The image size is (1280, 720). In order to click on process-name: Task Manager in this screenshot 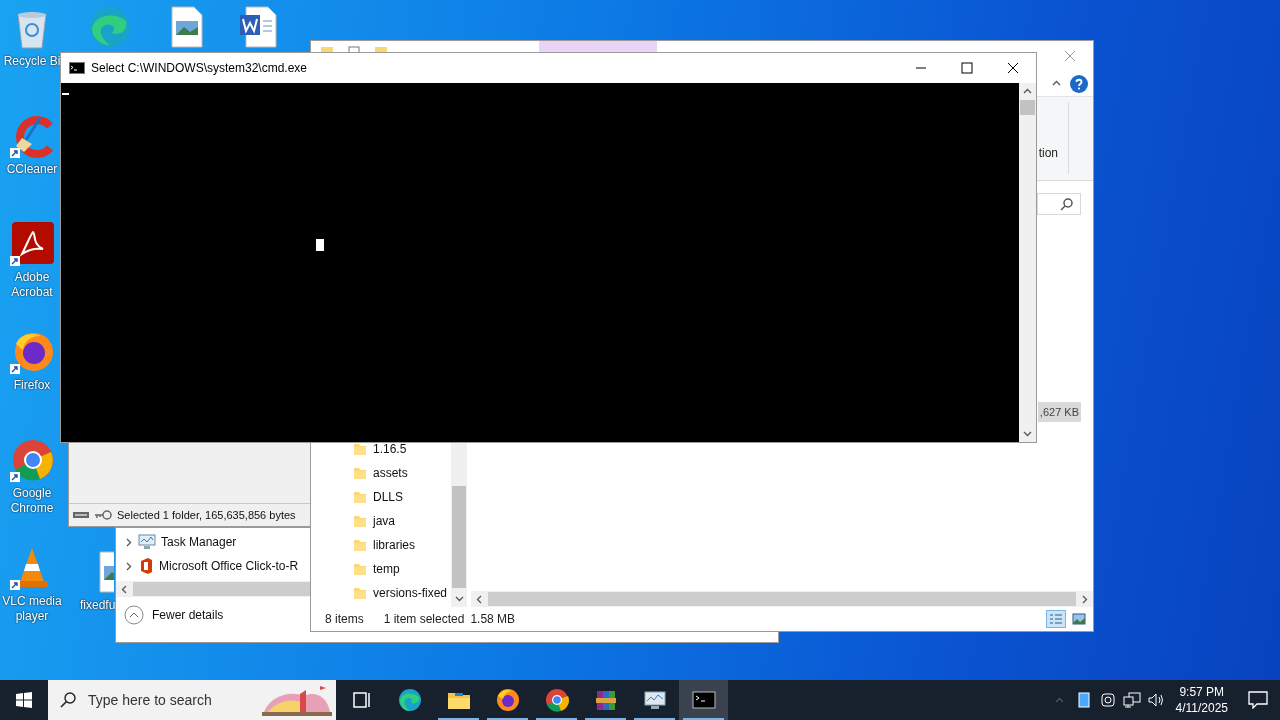, I will do `click(199, 542)`.